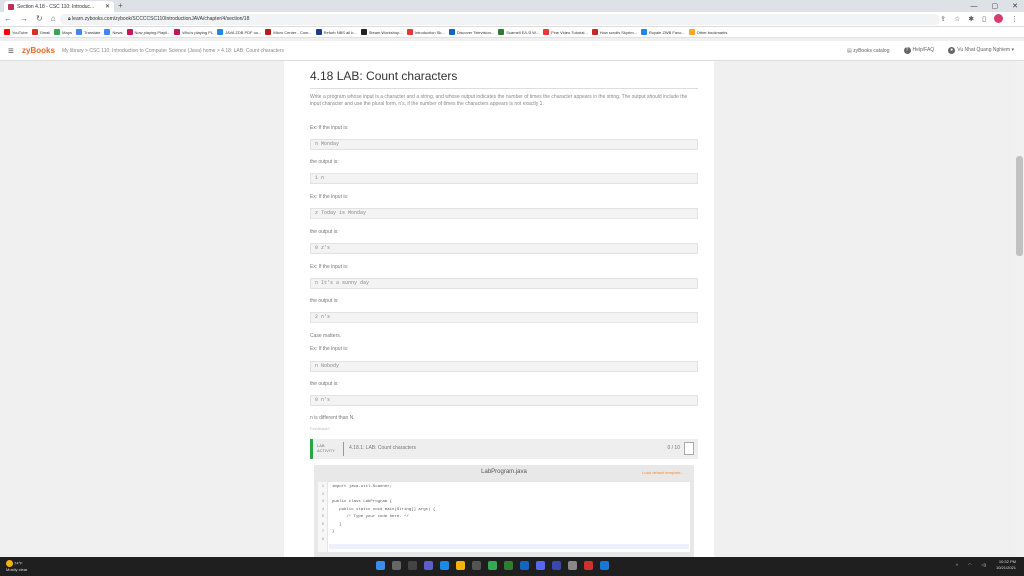  I want to click on chat-icon, so click(428, 565).